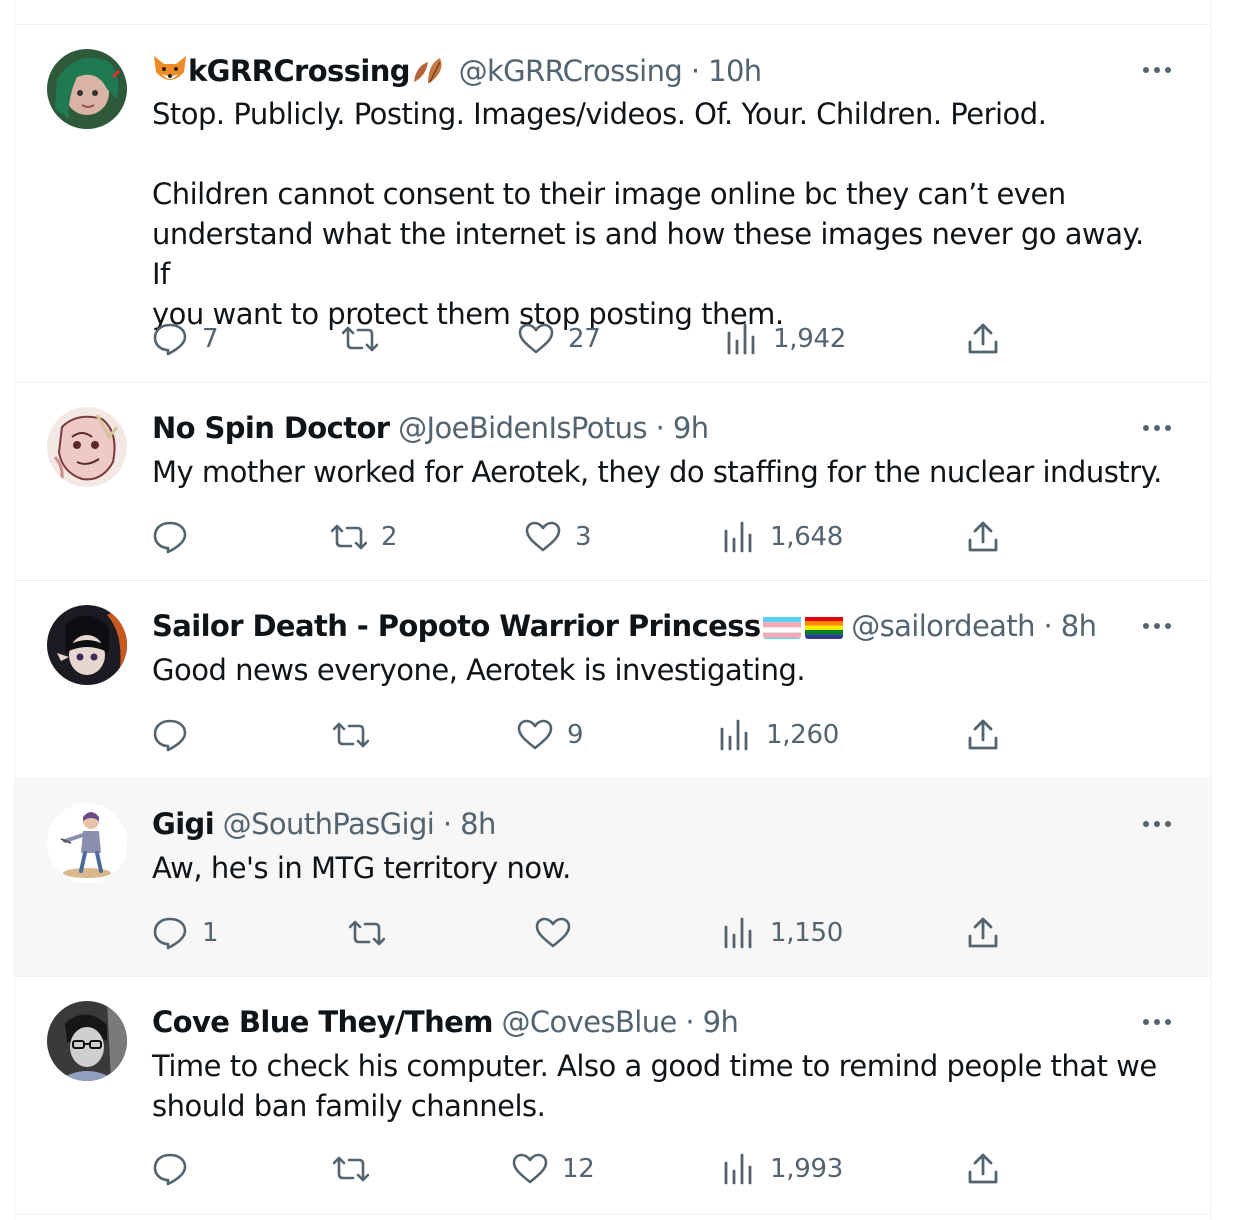 The image size is (1246, 1220). I want to click on user-handle: @JoeBidenIsPotus, so click(522, 428).